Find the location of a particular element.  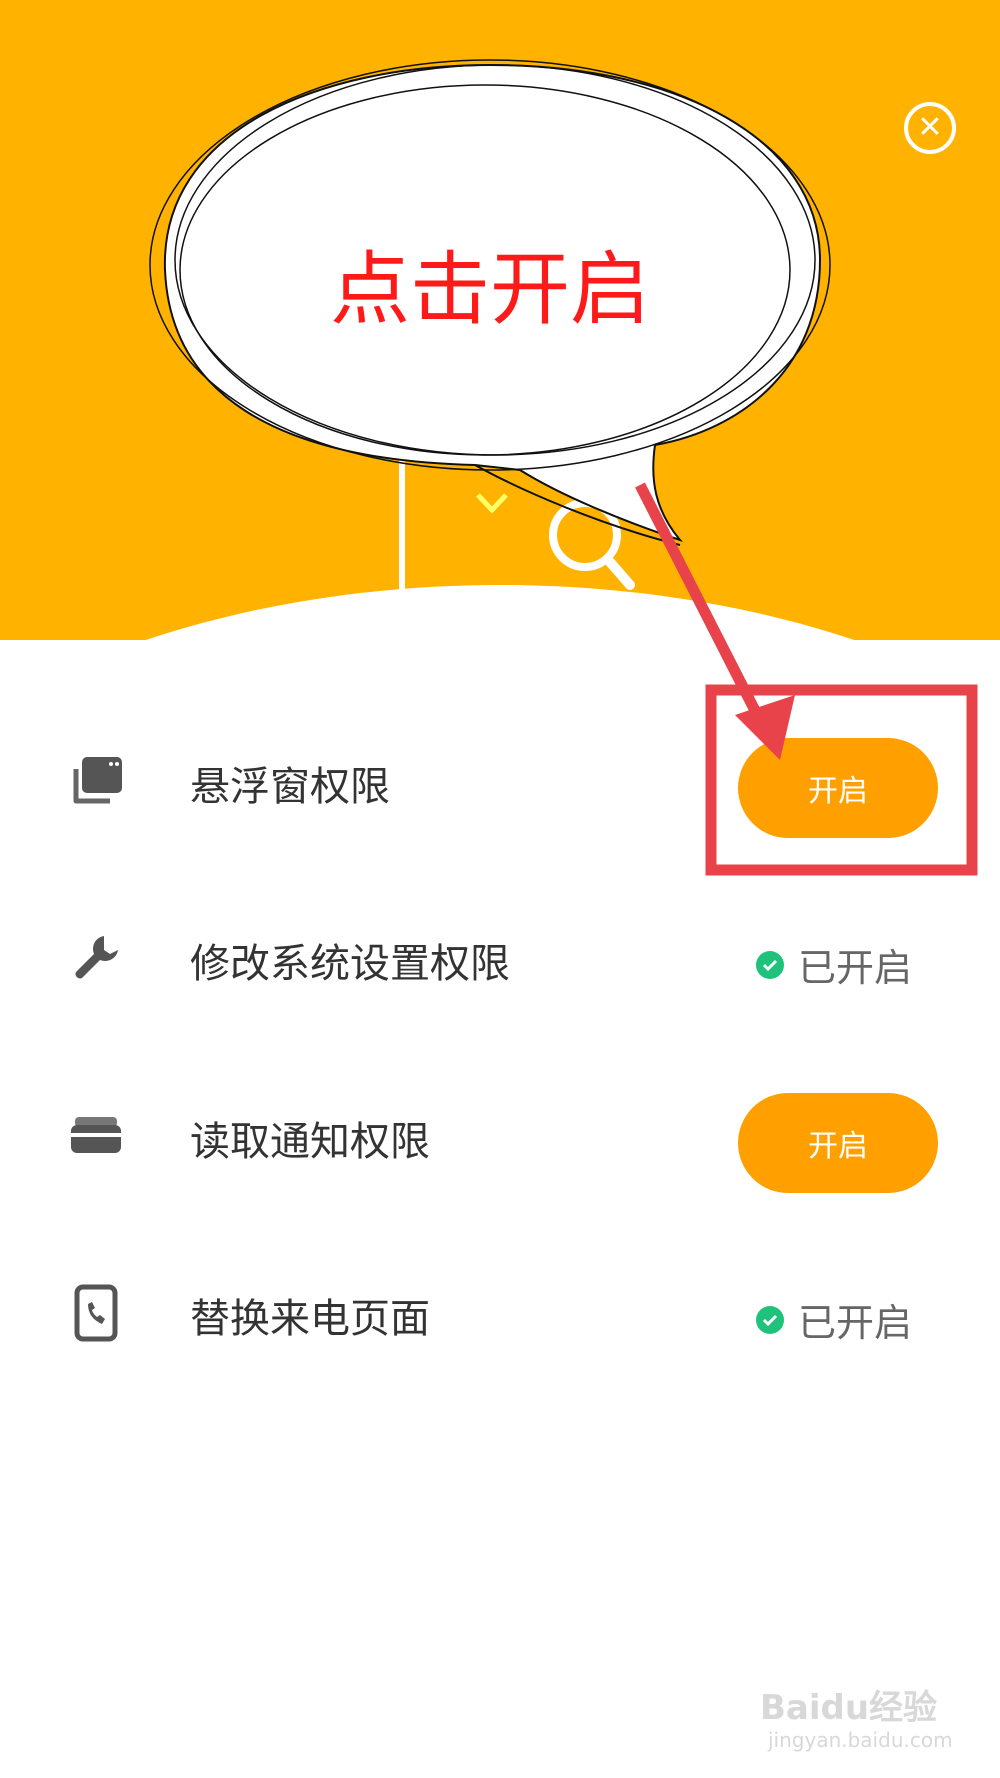

wrench-icon is located at coordinates (96, 958).